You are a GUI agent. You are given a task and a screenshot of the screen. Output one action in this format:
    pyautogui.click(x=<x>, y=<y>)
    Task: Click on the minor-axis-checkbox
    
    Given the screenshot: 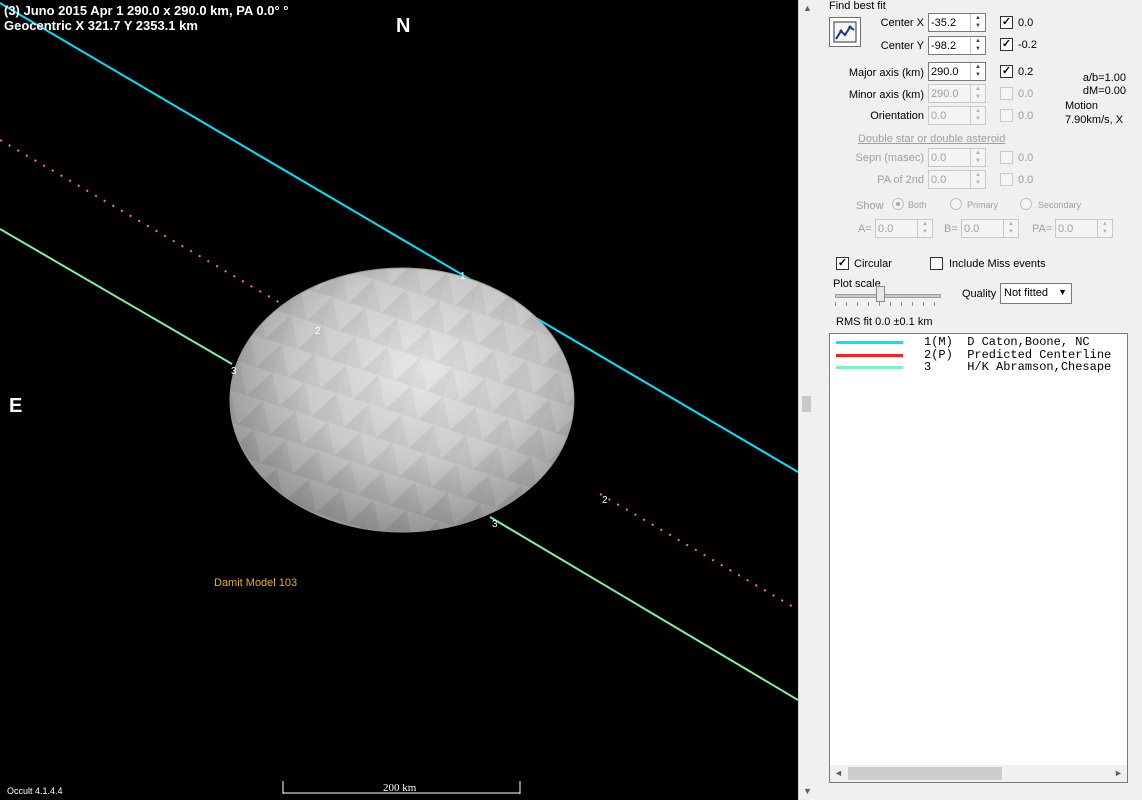 What is the action you would take?
    pyautogui.click(x=1006, y=93)
    